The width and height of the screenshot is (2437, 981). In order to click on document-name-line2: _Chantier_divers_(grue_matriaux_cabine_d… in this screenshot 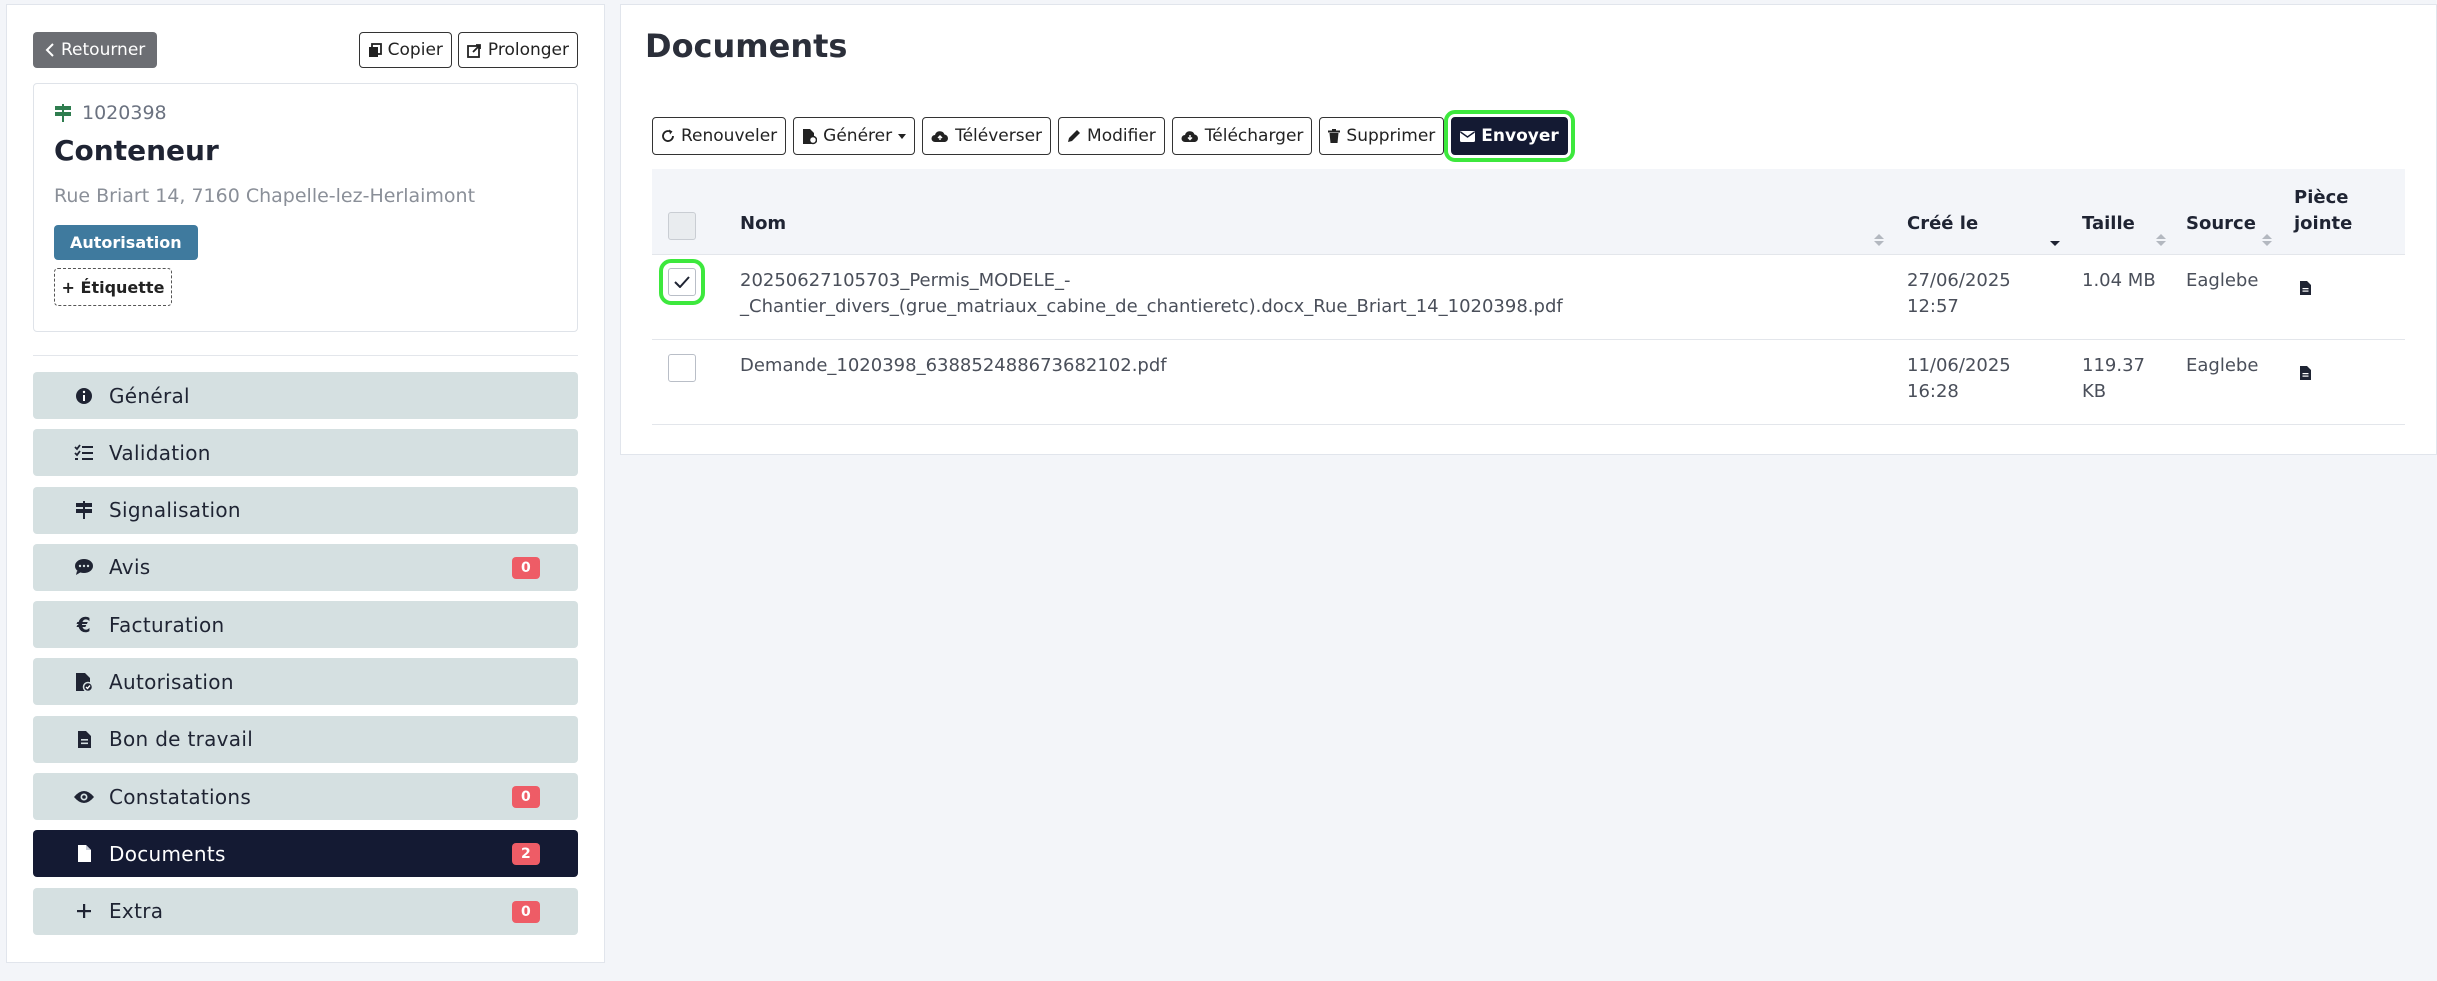, I will do `click(1151, 306)`.